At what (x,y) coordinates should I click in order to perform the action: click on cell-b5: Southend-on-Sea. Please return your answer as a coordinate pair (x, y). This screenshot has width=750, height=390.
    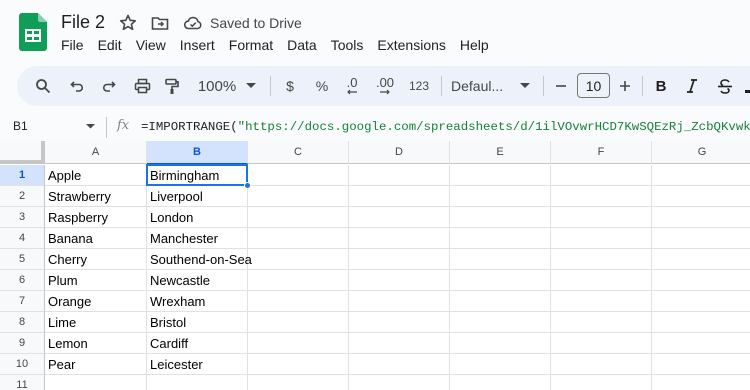
    Looking at the image, I should click on (199, 259).